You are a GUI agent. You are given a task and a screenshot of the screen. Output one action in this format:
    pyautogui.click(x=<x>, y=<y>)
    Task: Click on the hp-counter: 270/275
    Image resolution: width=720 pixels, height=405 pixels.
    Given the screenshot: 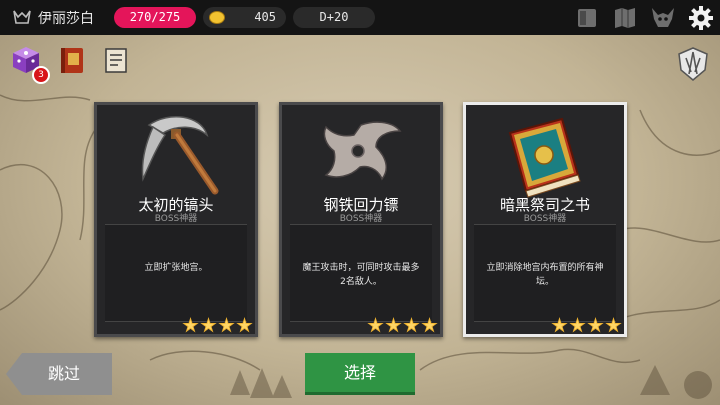 What is the action you would take?
    pyautogui.click(x=155, y=17)
    